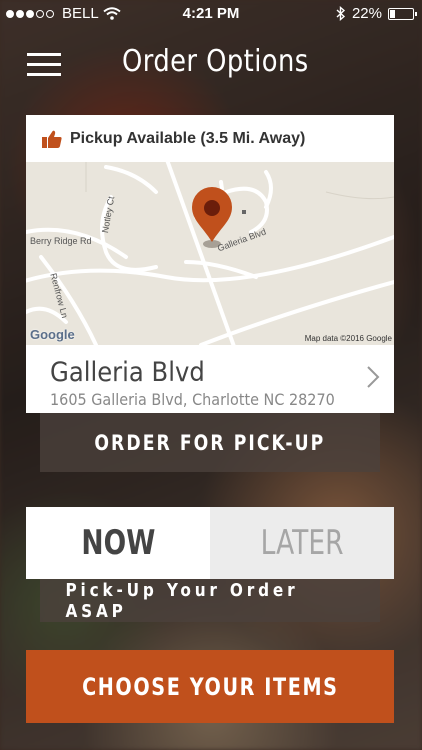 The width and height of the screenshot is (422, 750). What do you see at coordinates (366, 13) in the screenshot?
I see `battery-percent: 22%` at bounding box center [366, 13].